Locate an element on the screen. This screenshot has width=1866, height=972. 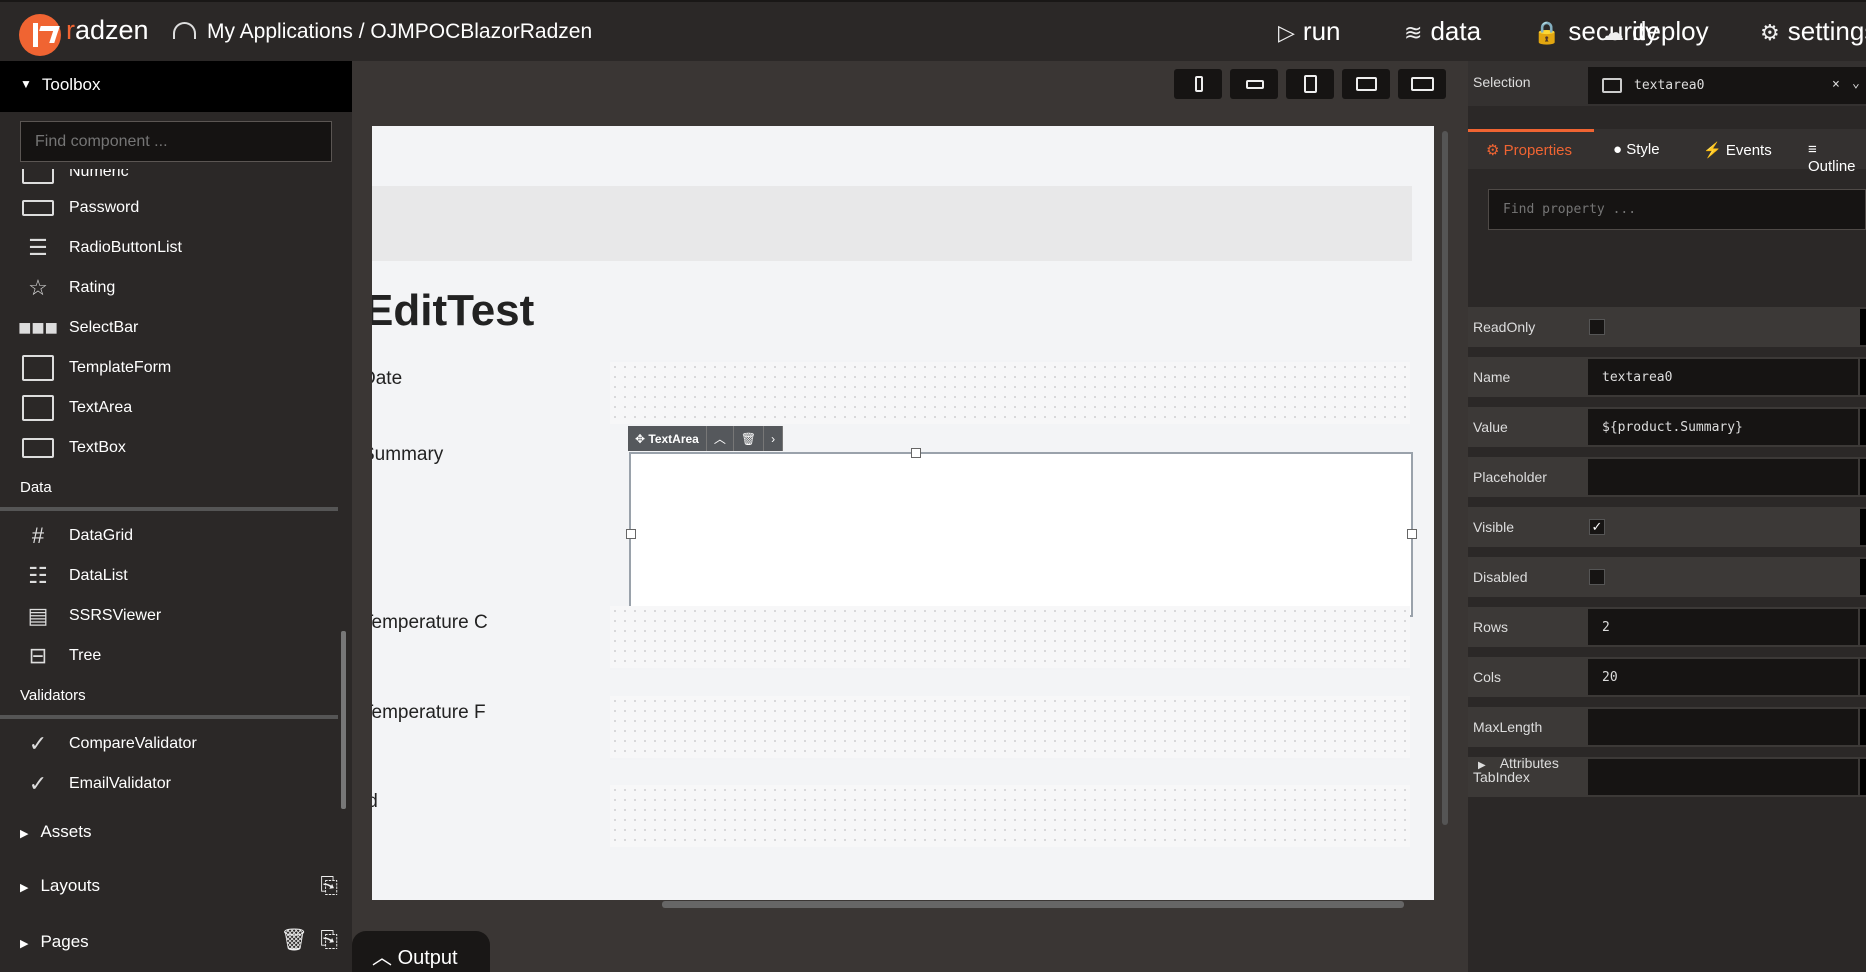
property-checkbox: ✓ is located at coordinates (1597, 527).